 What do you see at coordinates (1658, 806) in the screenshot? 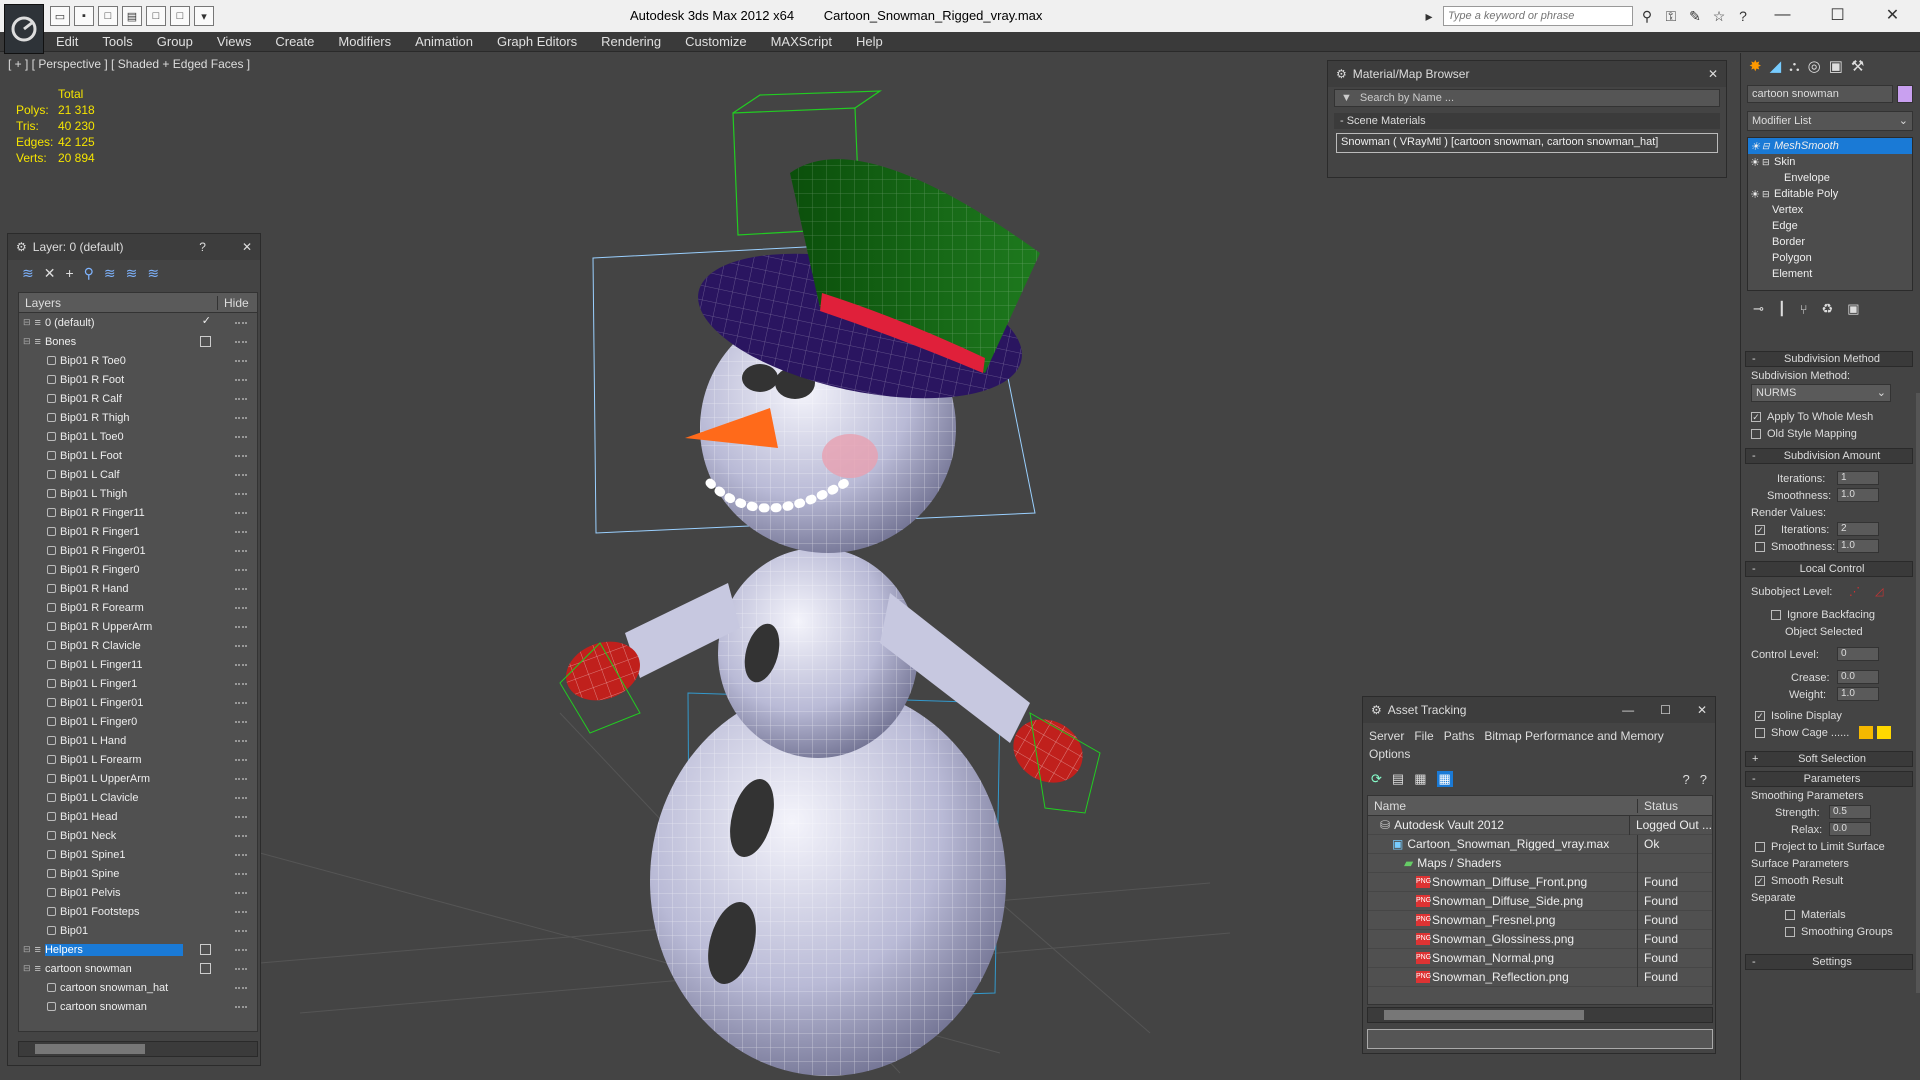
I see `status-column-header: Status` at bounding box center [1658, 806].